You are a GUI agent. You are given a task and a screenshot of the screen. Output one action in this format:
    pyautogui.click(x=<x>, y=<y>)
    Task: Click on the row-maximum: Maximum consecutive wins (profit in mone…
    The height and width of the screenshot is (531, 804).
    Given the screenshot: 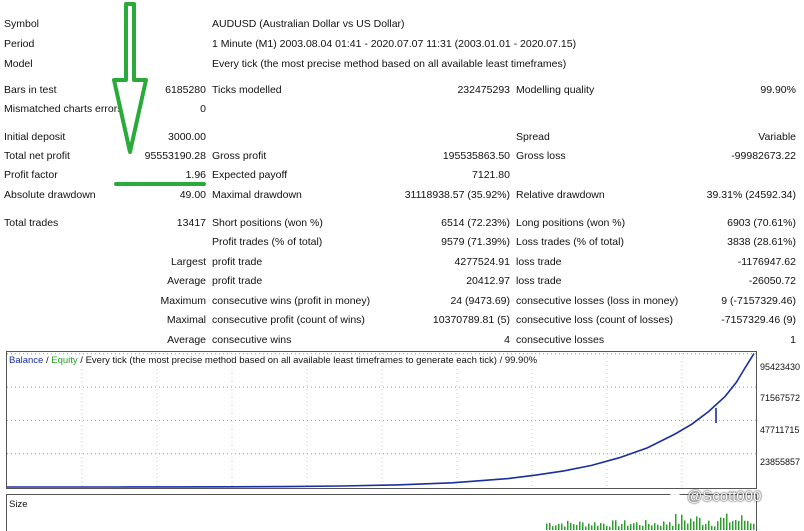 What is the action you would take?
    pyautogui.click(x=402, y=301)
    